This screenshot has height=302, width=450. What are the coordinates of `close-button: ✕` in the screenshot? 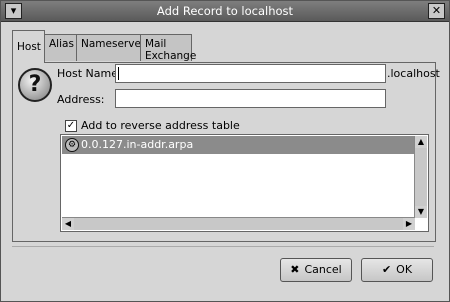 It's located at (436, 11).